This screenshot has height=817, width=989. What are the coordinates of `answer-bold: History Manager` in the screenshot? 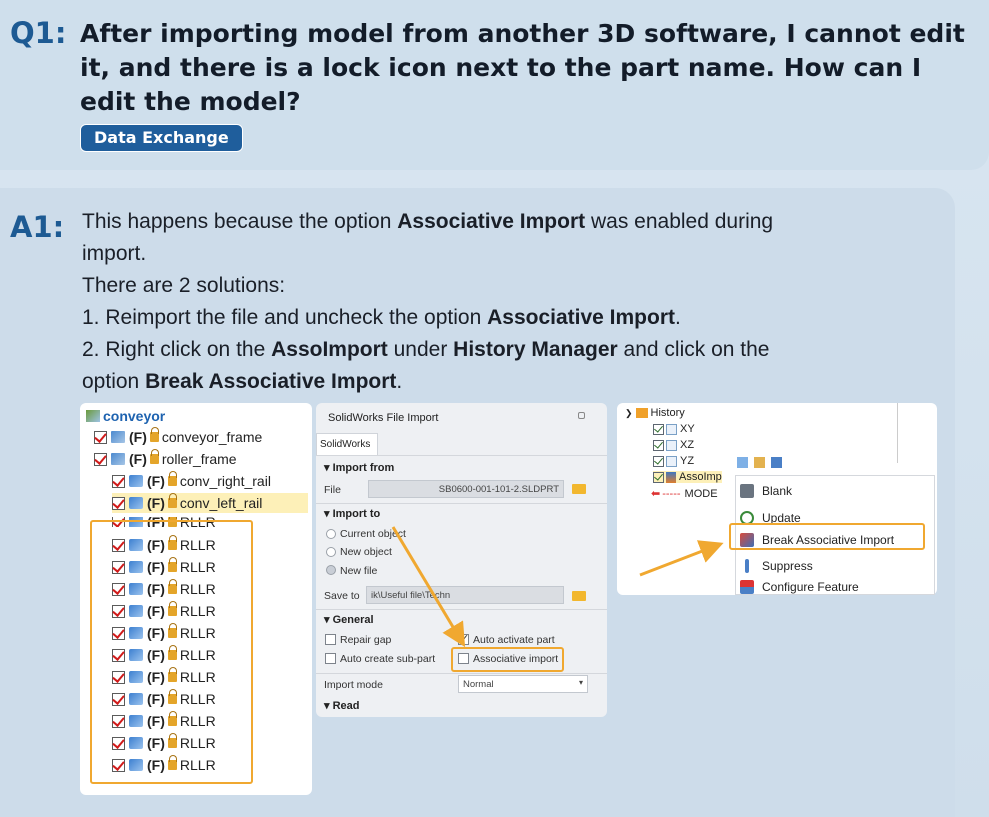 It's located at (535, 349).